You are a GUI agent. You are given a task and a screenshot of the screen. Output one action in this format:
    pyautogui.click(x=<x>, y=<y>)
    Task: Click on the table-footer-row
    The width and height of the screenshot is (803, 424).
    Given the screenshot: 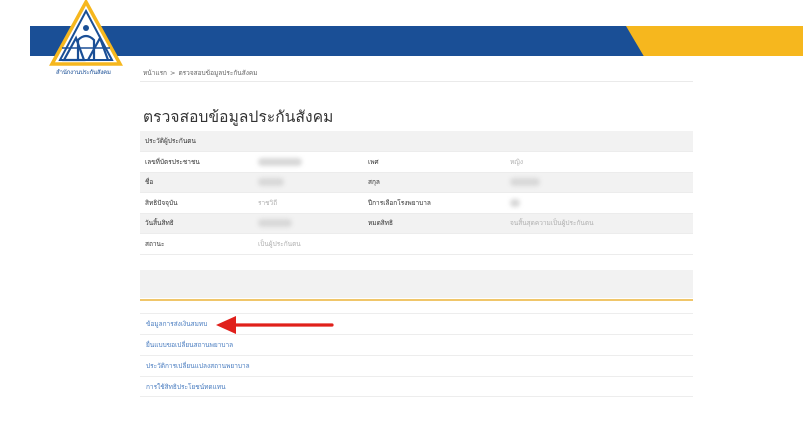 What is the action you would take?
    pyautogui.click(x=416, y=284)
    